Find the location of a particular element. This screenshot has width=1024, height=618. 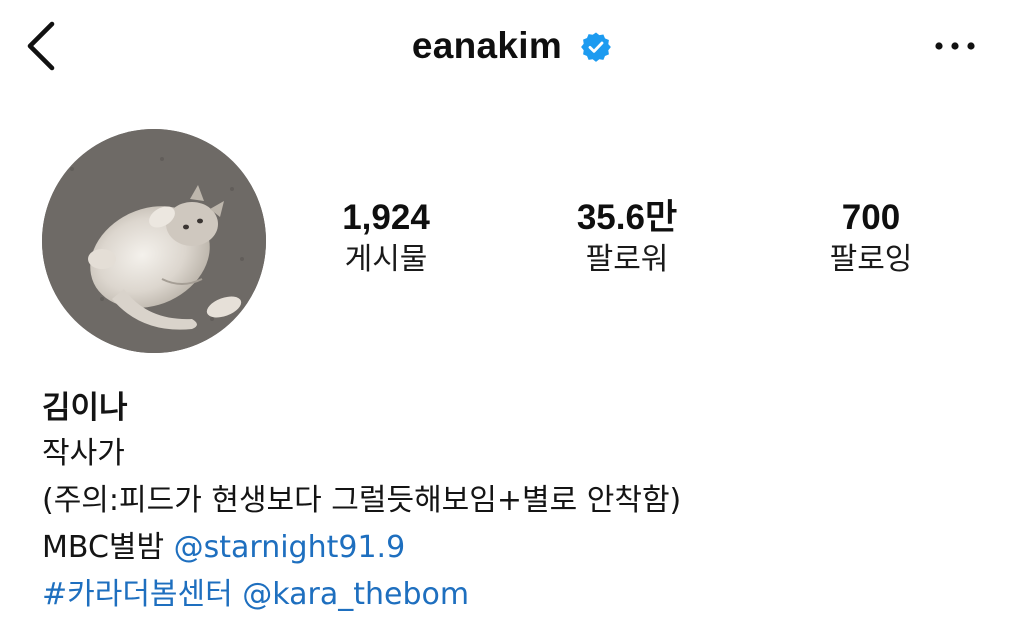

posts-count: 1,924 is located at coordinates (386, 217).